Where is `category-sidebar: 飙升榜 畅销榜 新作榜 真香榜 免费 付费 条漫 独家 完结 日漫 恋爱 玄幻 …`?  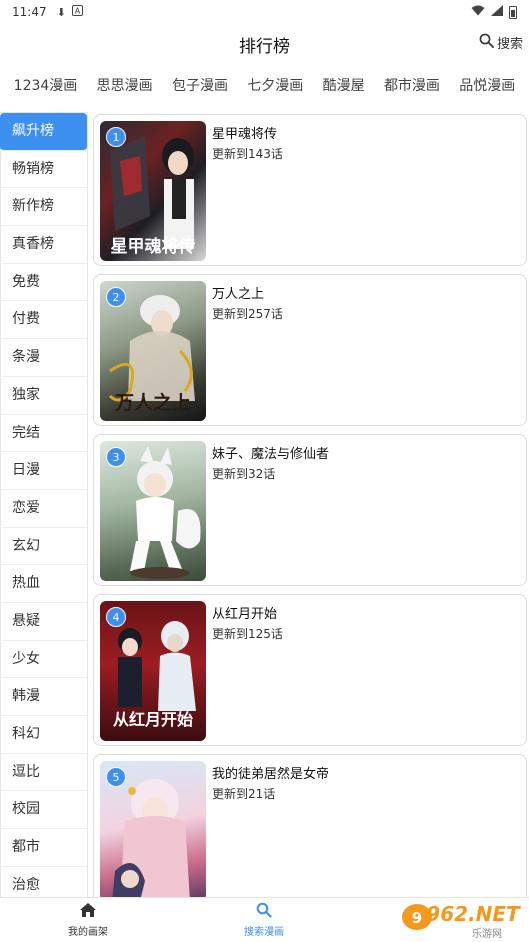
category-sidebar: 飙升榜 畅销榜 新作榜 真香榜 免费 付费 条漫 独家 完结 日漫 恋爱 玄幻 … is located at coordinates (44, 504).